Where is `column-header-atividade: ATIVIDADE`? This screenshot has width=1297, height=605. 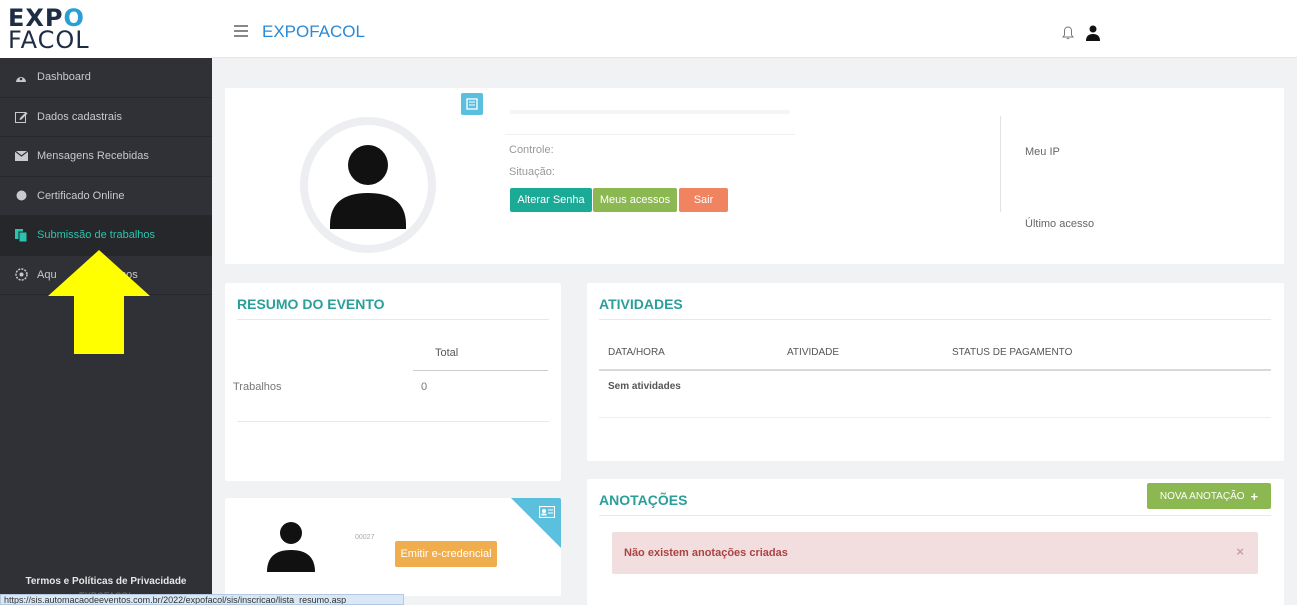
column-header-atividade: ATIVIDADE is located at coordinates (813, 352).